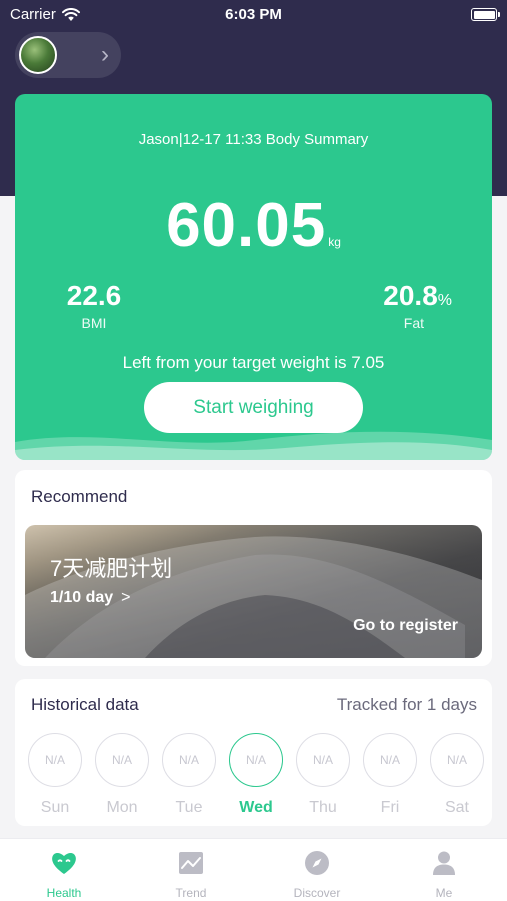  I want to click on day-fri: N/A Fri, so click(390, 775).